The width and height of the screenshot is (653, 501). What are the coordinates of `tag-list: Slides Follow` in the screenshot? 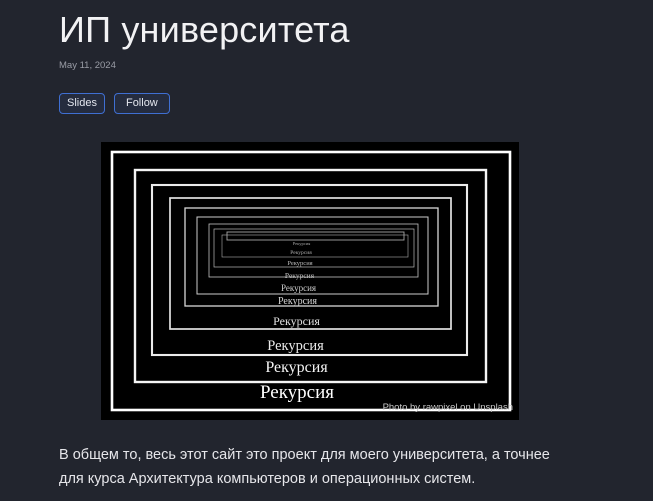 It's located at (114, 103).